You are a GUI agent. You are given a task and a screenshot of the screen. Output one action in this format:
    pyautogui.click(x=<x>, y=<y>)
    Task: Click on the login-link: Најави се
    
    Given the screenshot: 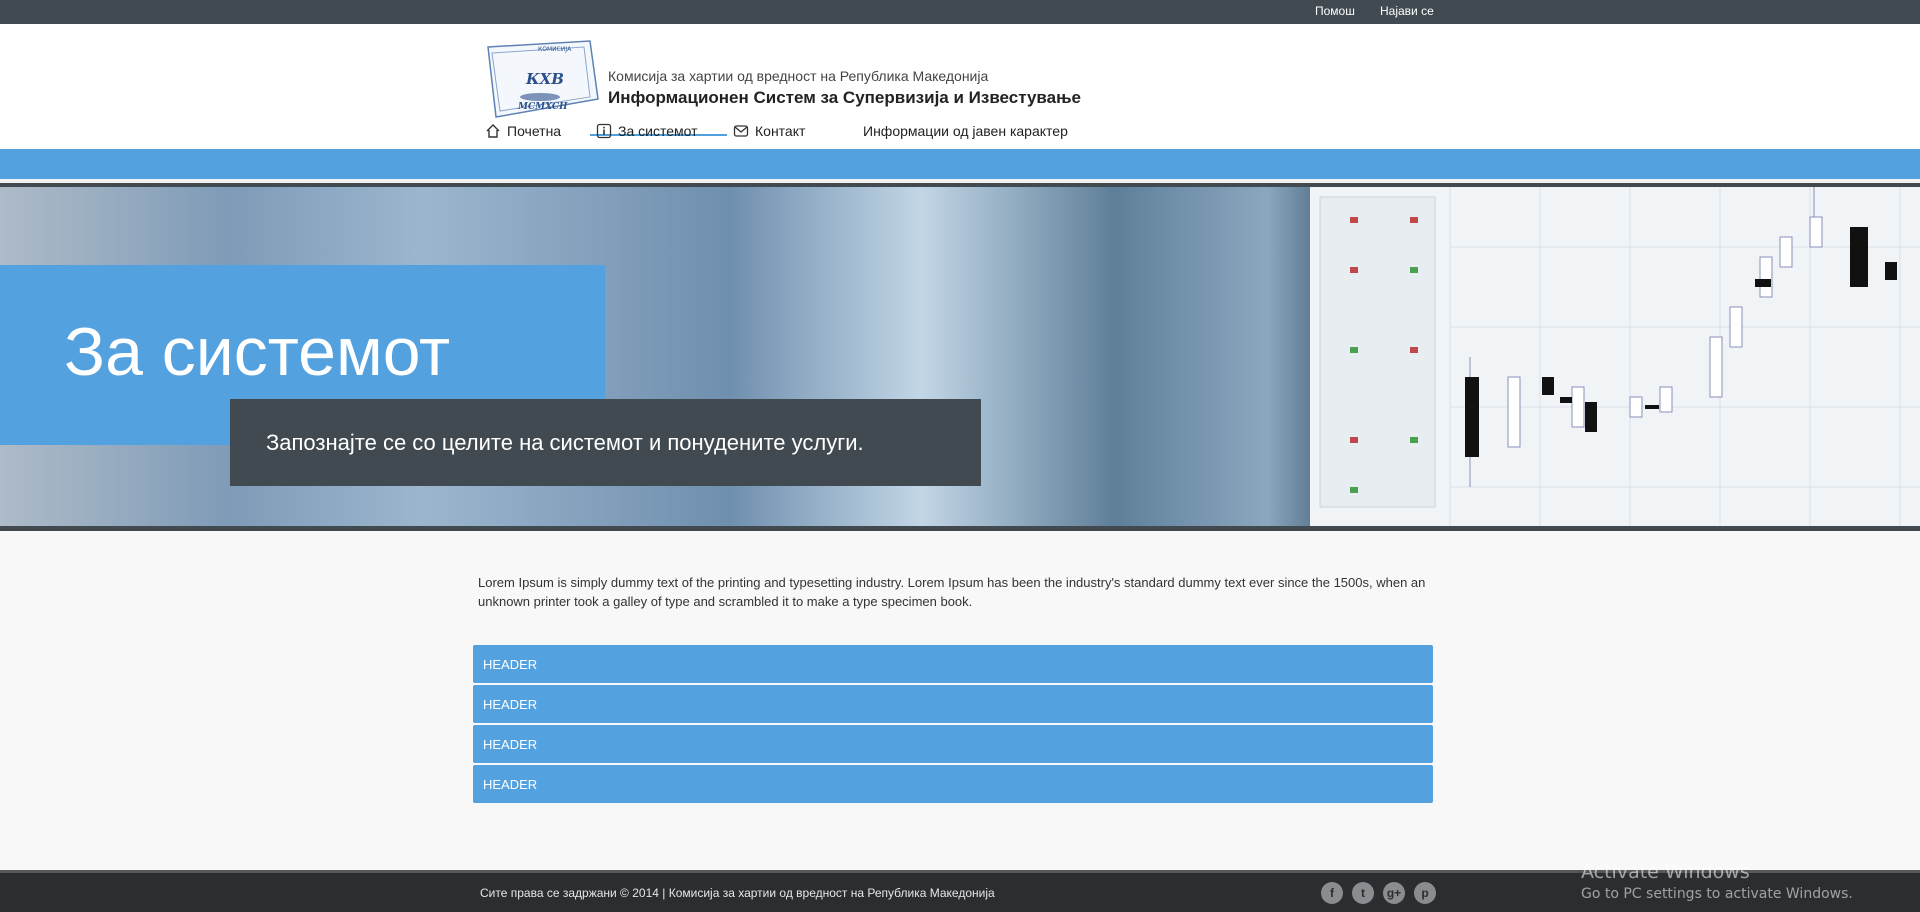 What is the action you would take?
    pyautogui.click(x=1407, y=11)
    